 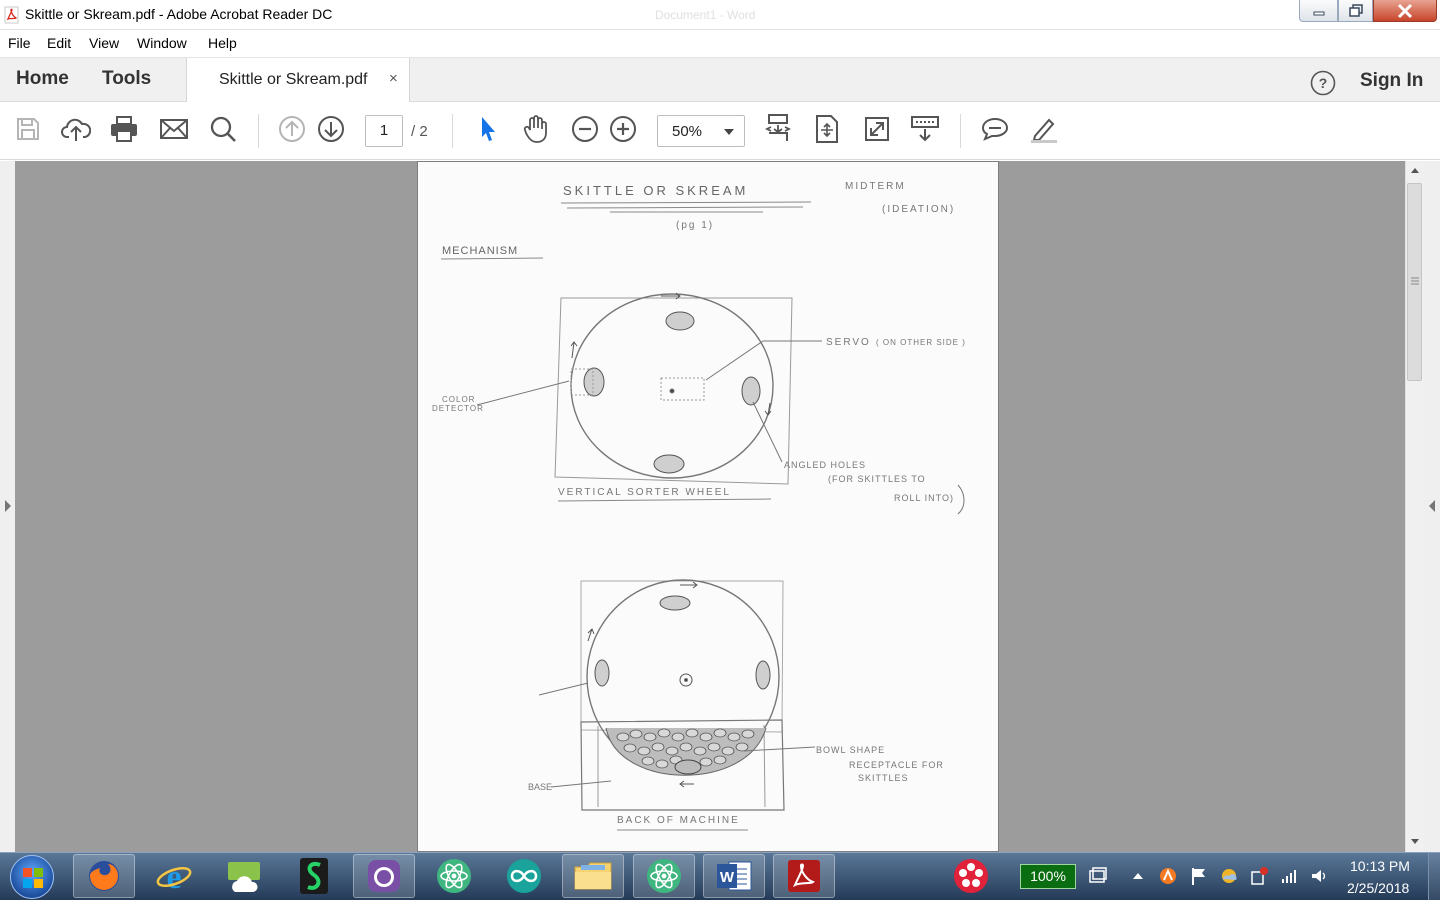 What do you see at coordinates (1378, 888) in the screenshot?
I see `clock-date: 2/25/2018` at bounding box center [1378, 888].